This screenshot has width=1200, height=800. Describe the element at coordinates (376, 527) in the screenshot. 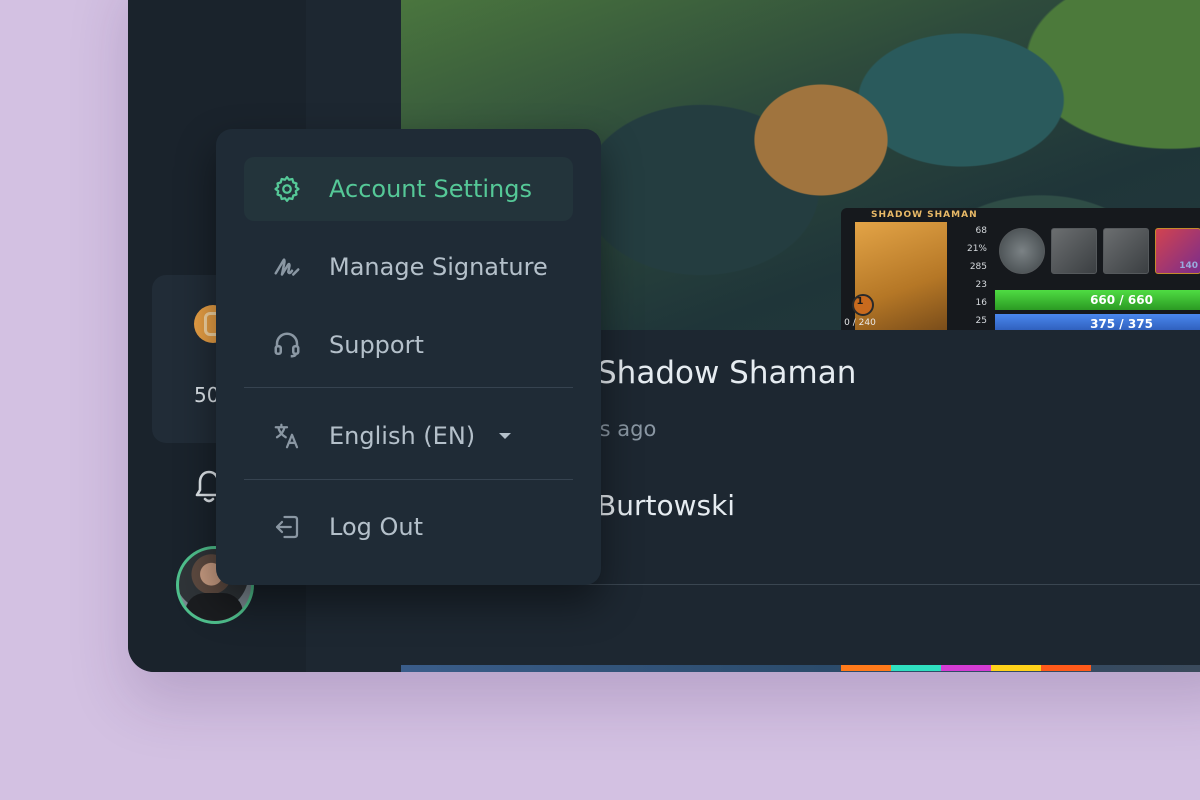

I see `menu-item-label: Log Out` at that location.